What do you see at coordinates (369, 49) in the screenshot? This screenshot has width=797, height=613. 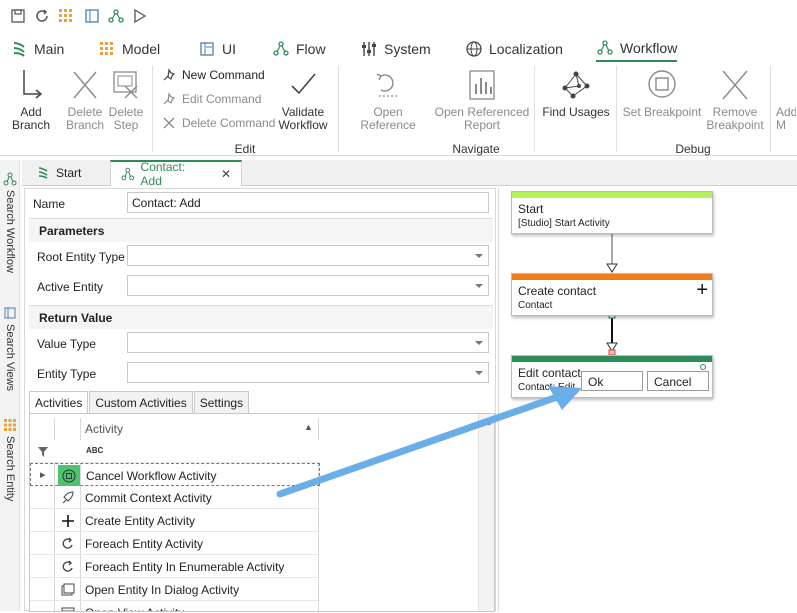 I see `system-sliders-icon` at bounding box center [369, 49].